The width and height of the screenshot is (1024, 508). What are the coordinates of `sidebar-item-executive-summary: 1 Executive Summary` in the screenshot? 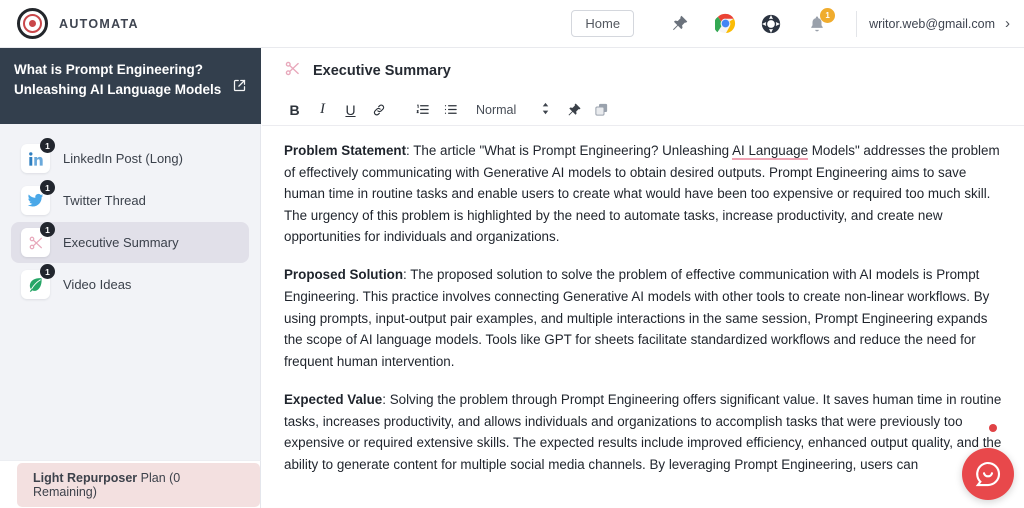 It's located at (130, 242).